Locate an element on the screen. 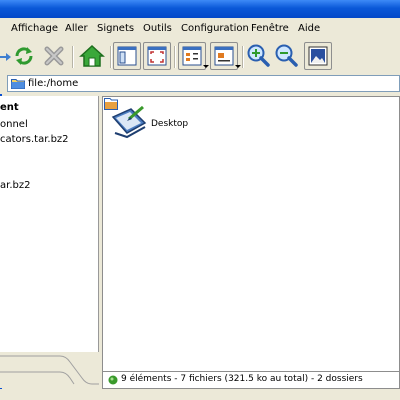 This screenshot has height=400, width=400. detail-view-icon is located at coordinates (224, 56).